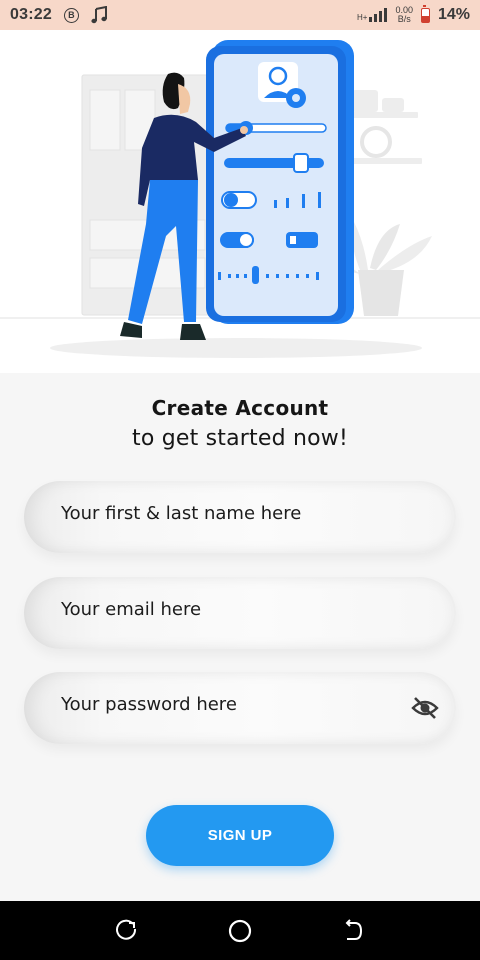 The height and width of the screenshot is (960, 480). I want to click on battery-icon, so click(425, 13).